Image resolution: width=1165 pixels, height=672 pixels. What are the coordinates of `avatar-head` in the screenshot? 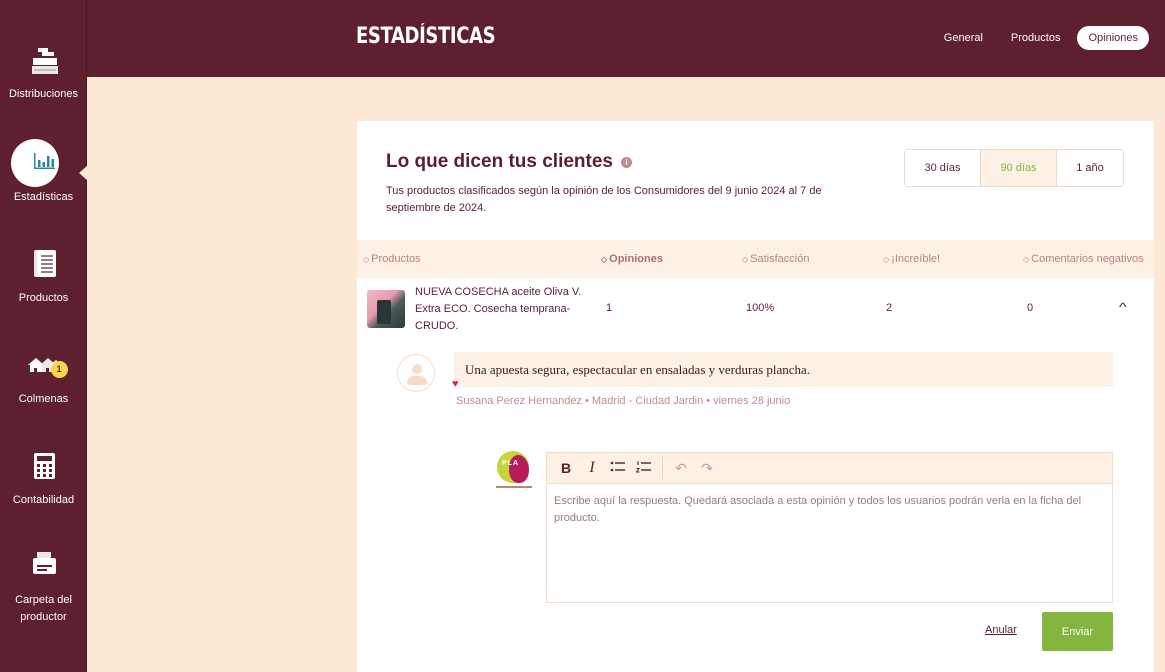 It's located at (417, 369).